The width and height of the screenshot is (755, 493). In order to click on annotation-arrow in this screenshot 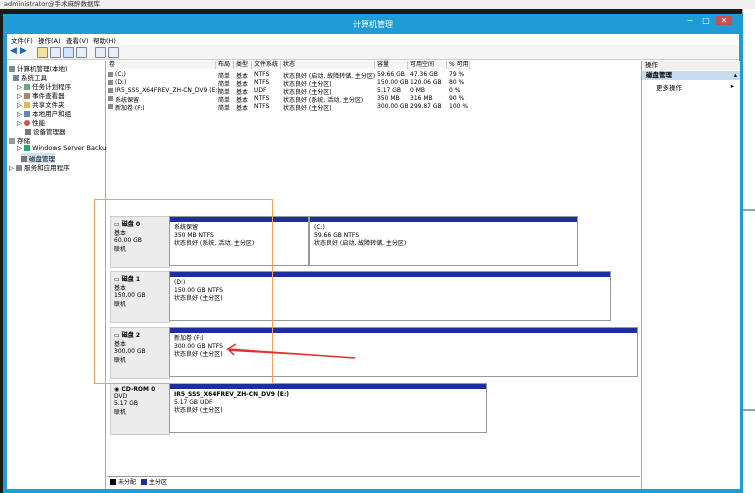, I will do `click(290, 351)`.